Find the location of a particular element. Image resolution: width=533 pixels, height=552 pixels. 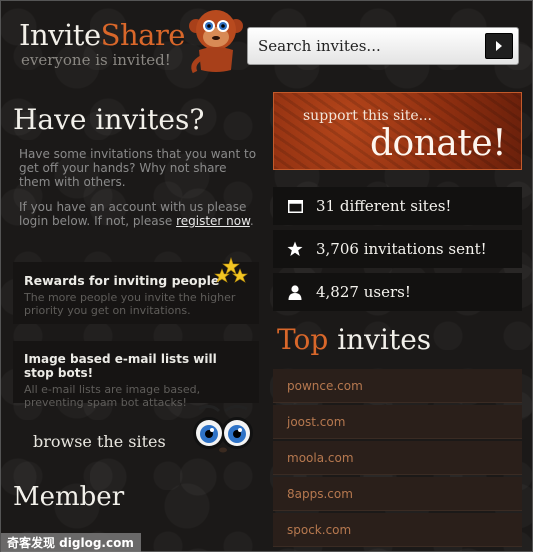

top-invites-heading: Top invites is located at coordinates (354, 339).